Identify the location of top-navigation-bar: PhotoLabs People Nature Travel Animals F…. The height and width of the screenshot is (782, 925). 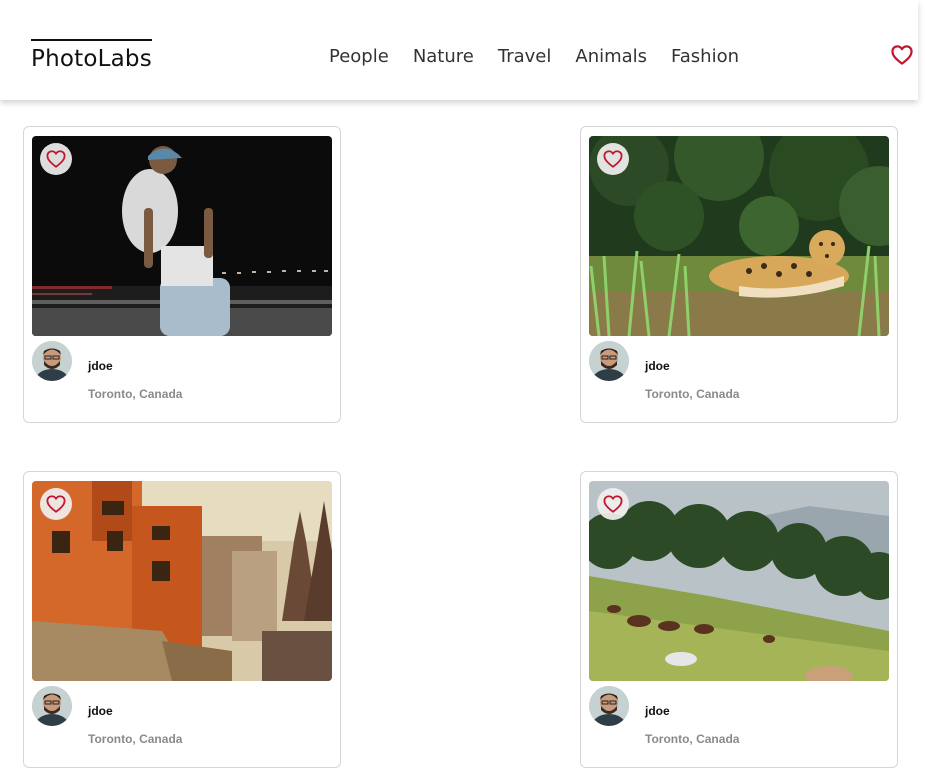
(459, 50).